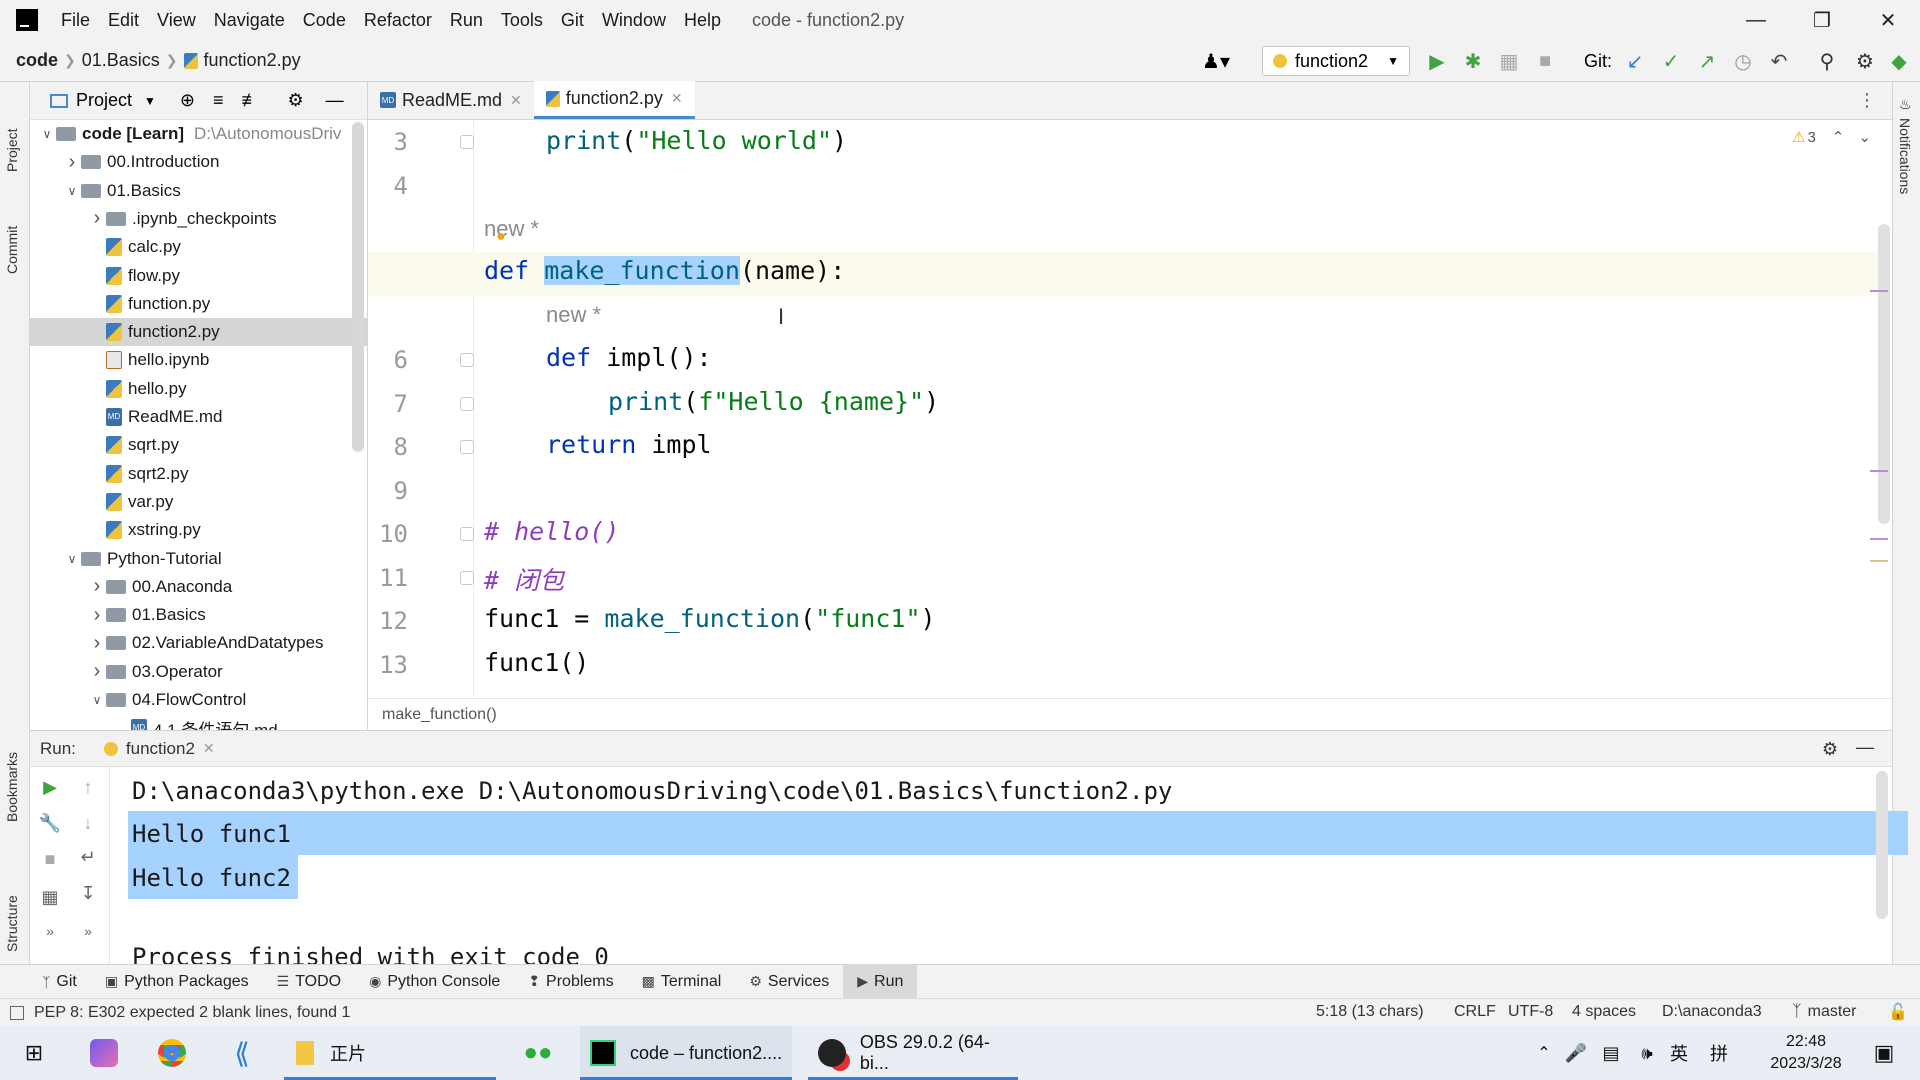  I want to click on chevron-down-icon: ⌄, so click(1864, 137).